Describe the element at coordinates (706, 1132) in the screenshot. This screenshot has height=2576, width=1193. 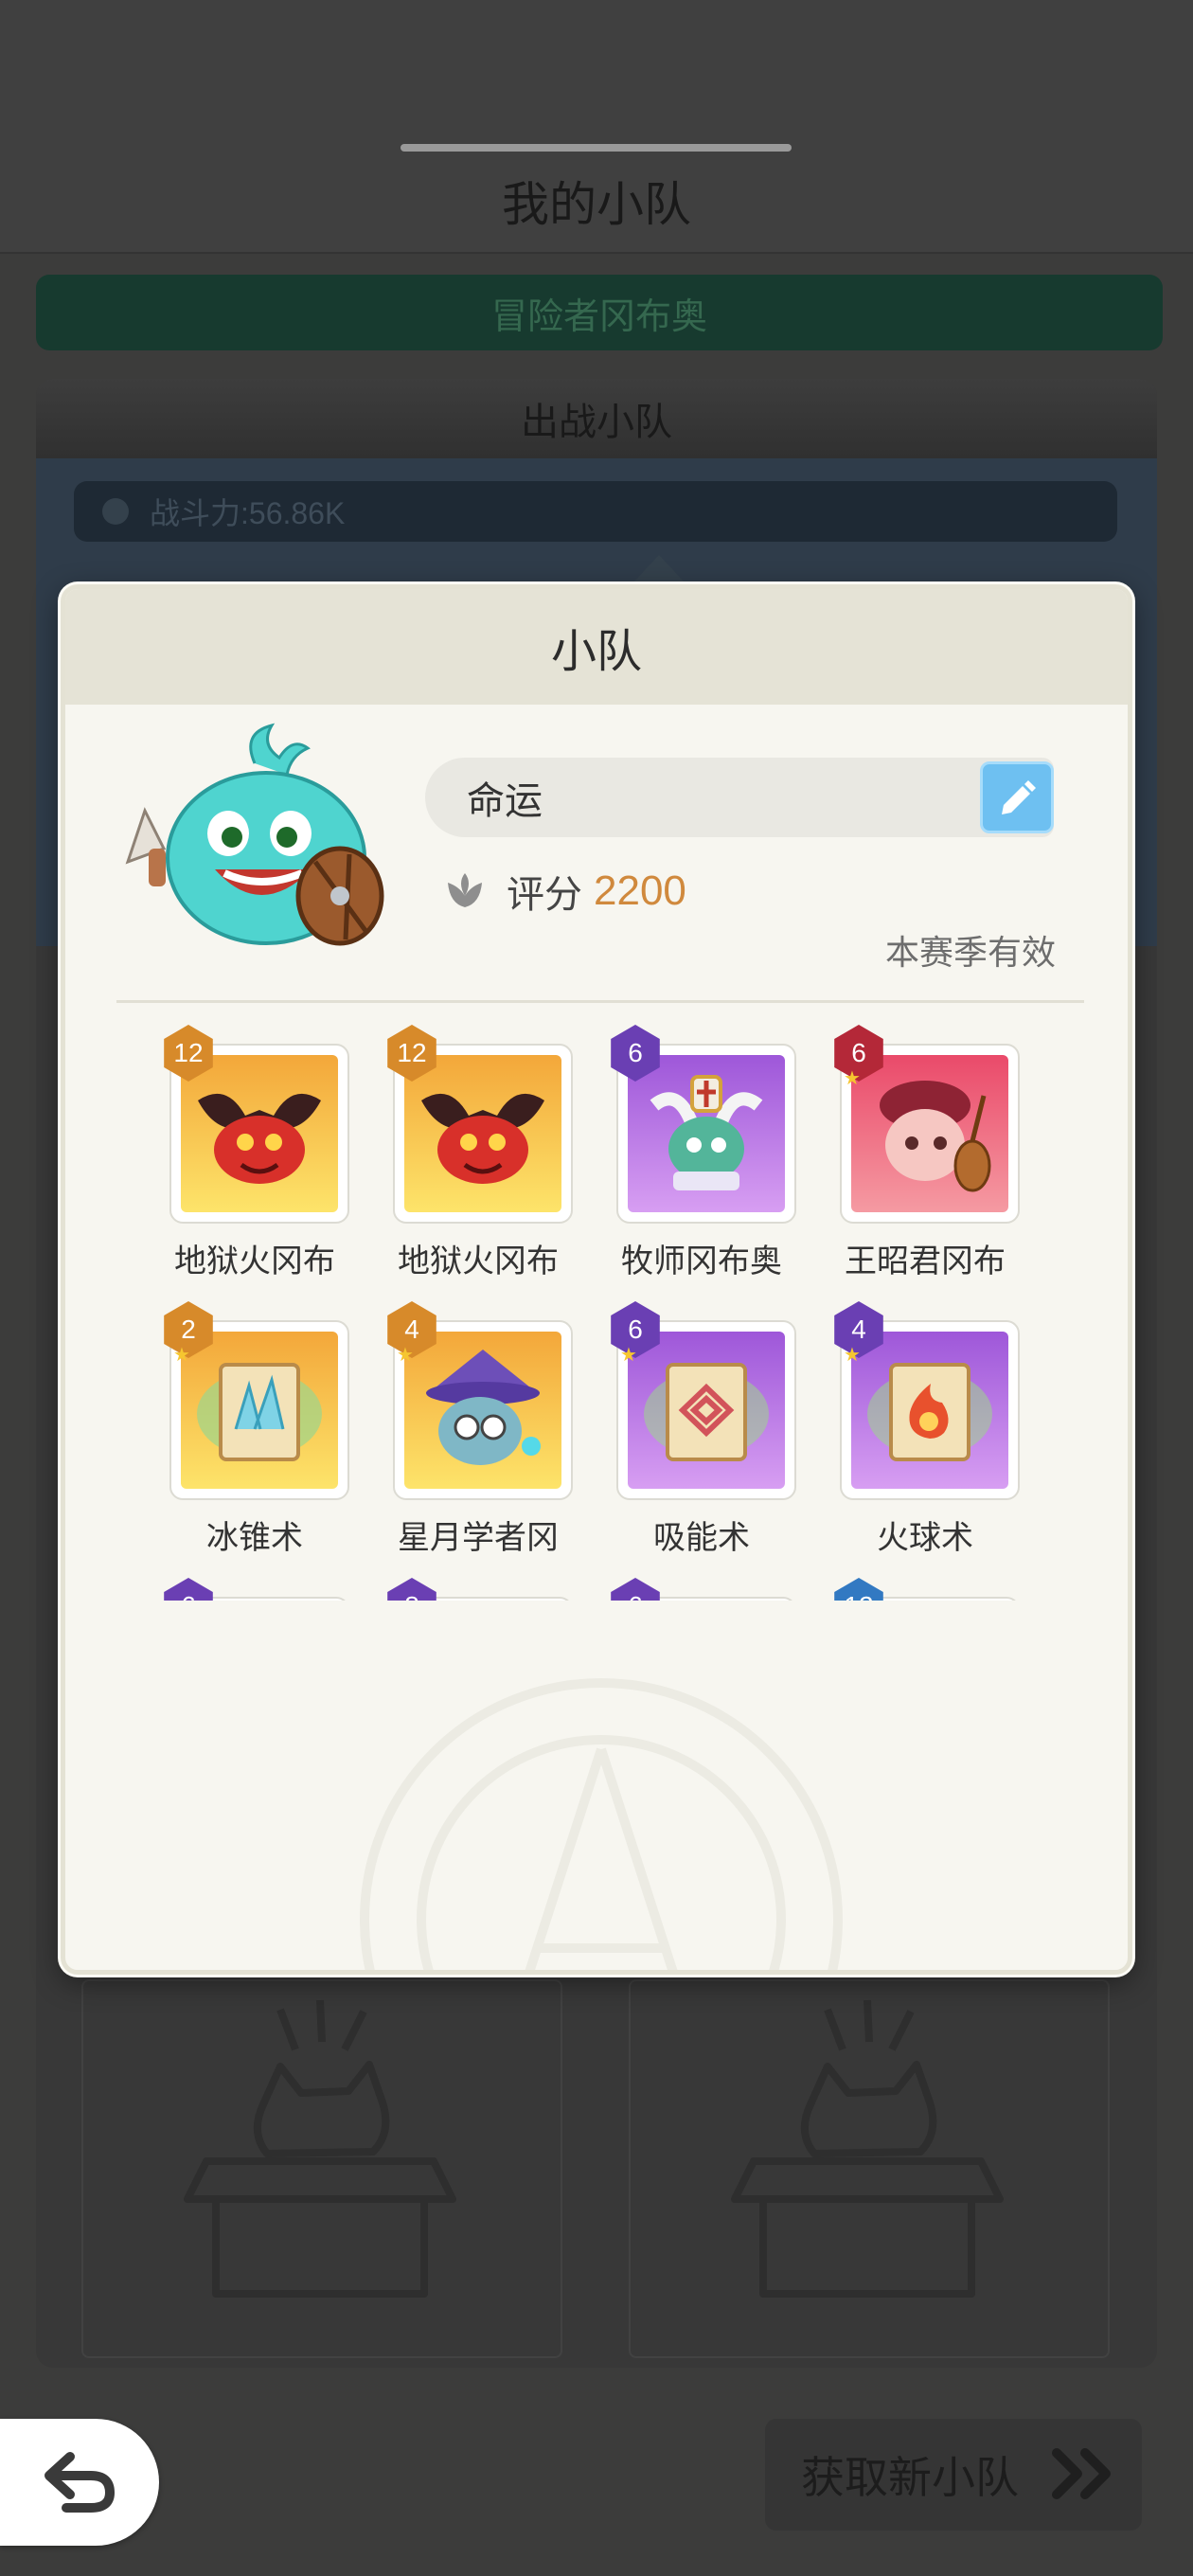
I see `priest-gumball-icon` at that location.